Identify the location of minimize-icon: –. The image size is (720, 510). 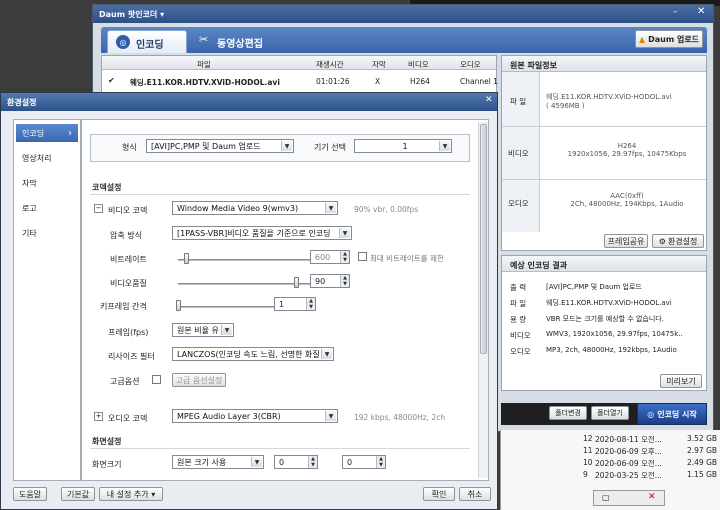
(675, 12).